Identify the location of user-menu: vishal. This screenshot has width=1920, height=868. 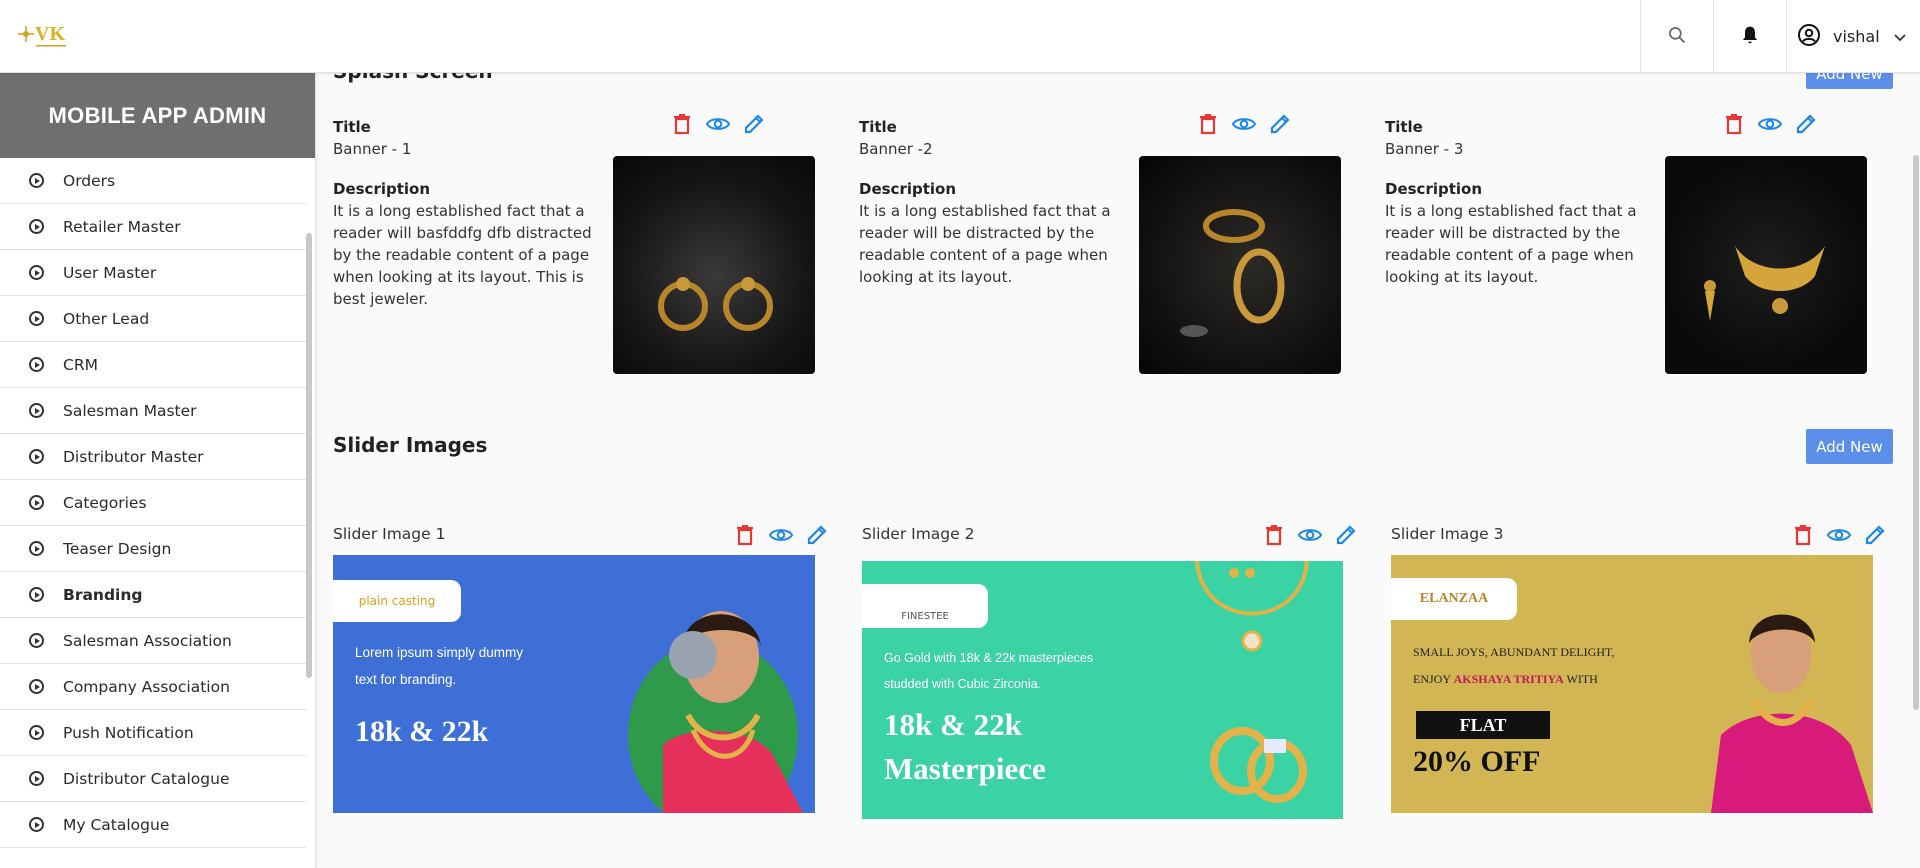
(1853, 36).